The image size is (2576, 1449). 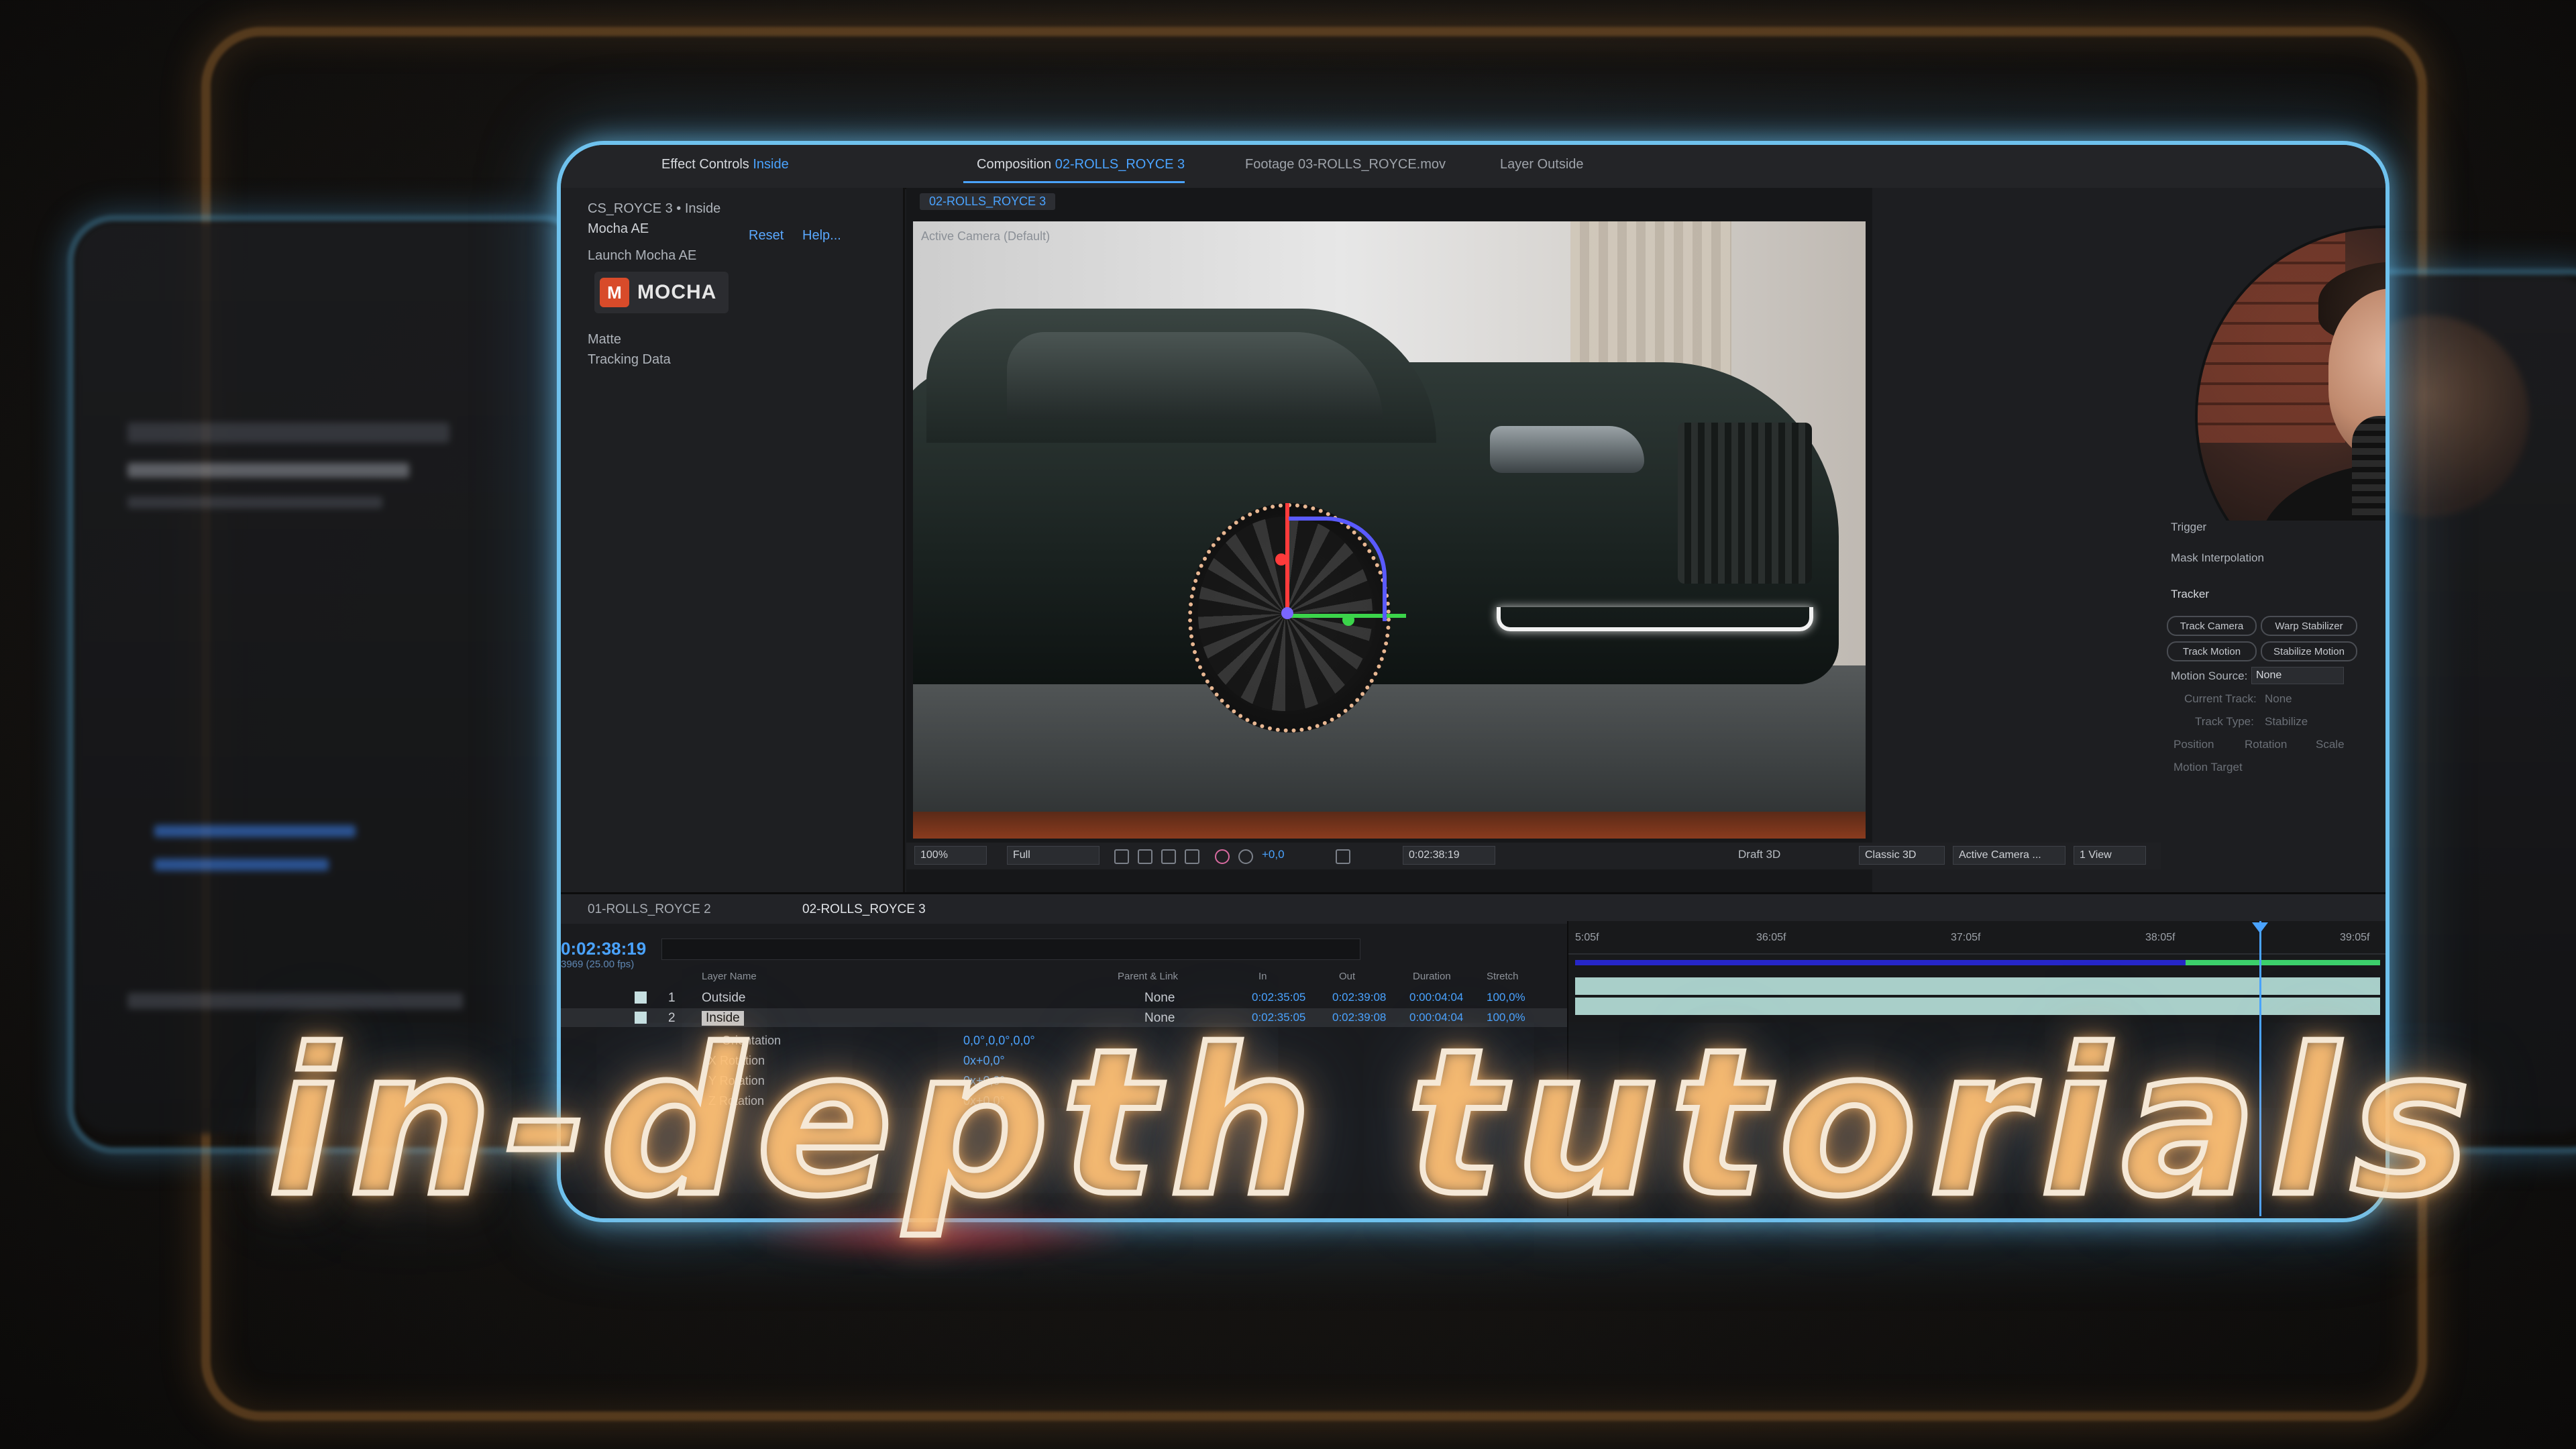 I want to click on mocha-logo-icon: M, so click(x=614, y=292).